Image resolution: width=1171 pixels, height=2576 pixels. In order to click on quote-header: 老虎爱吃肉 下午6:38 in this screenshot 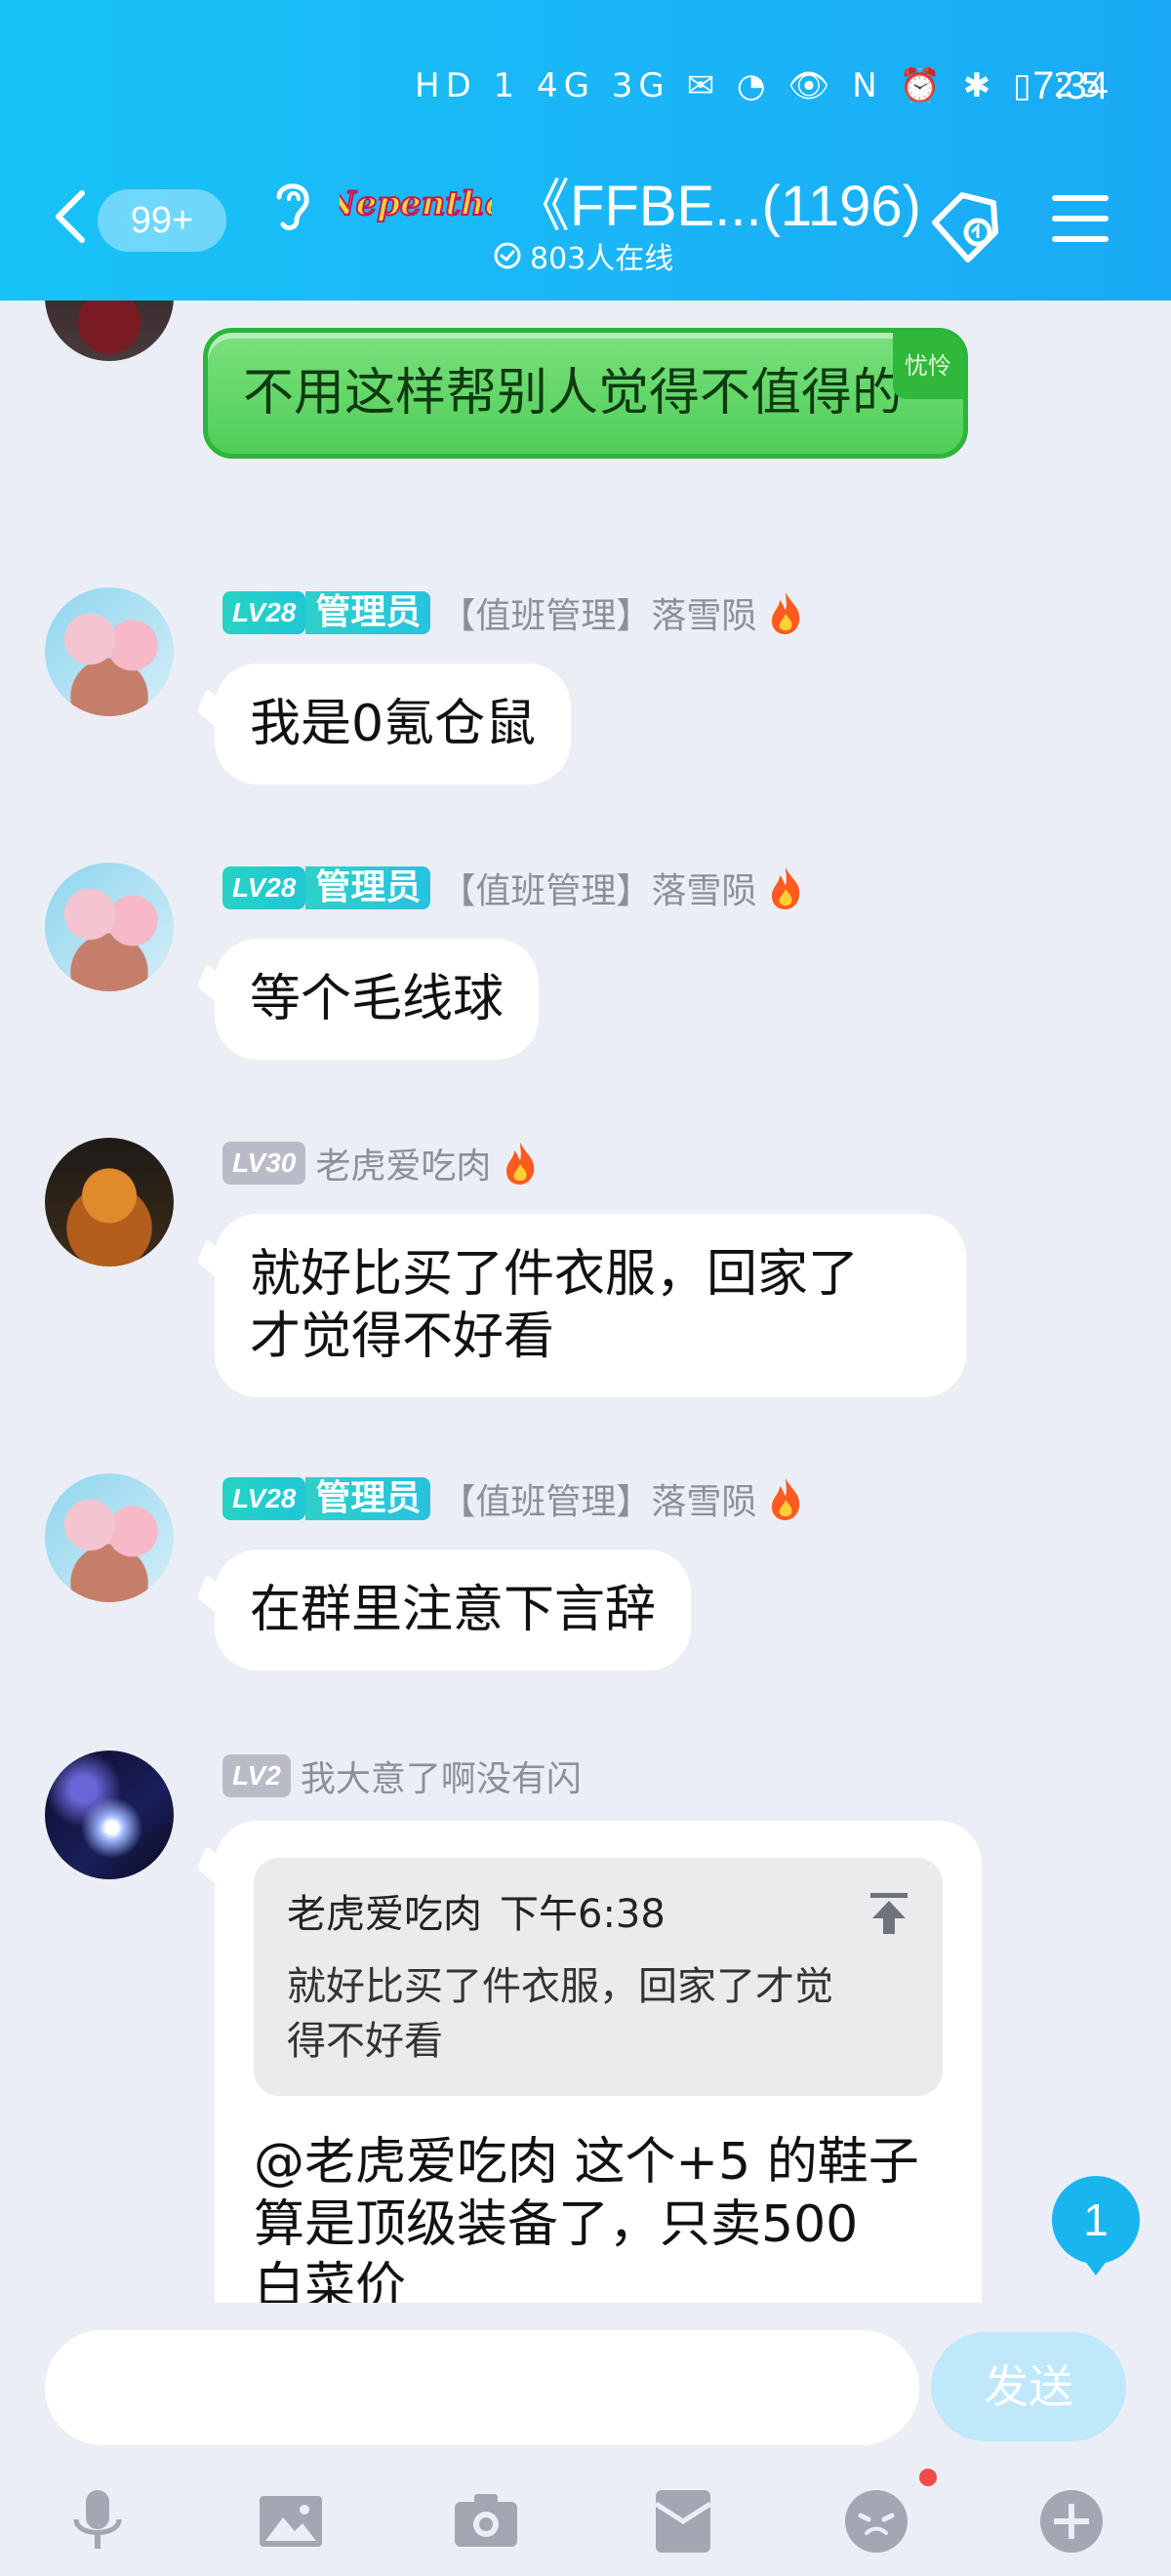, I will do `click(599, 1914)`.